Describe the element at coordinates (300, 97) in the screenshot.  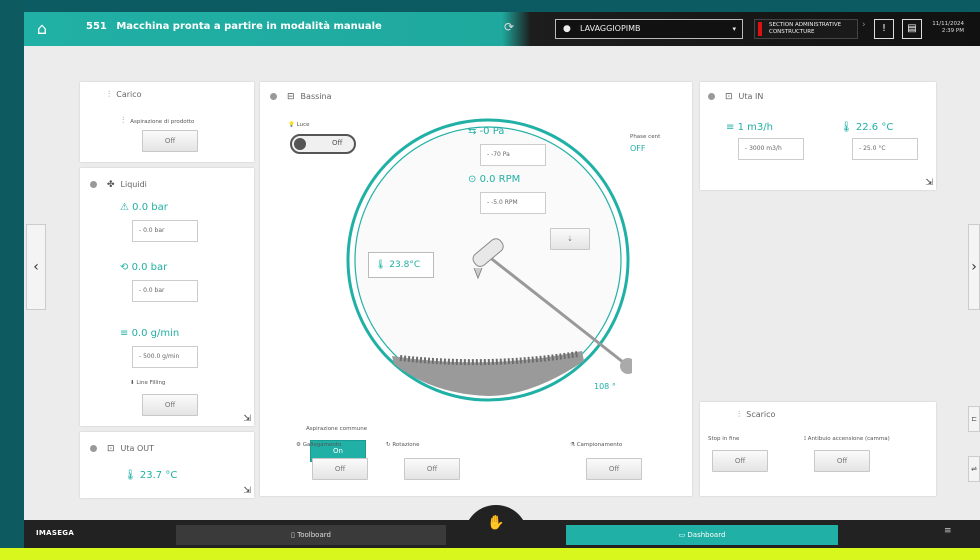
I see `bassina-title: ⊟ Bassina` at that location.